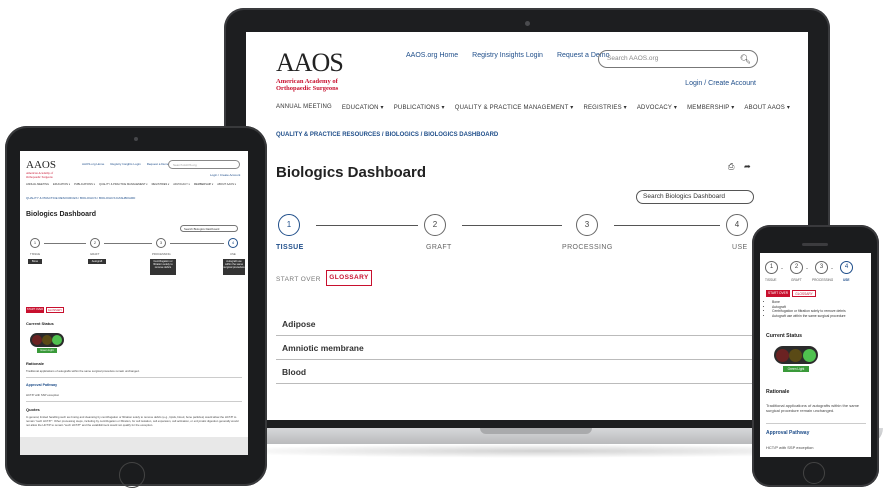 Image resolution: width=883 pixels, height=491 pixels. I want to click on step-label-tissue: TISSUE, so click(771, 280).